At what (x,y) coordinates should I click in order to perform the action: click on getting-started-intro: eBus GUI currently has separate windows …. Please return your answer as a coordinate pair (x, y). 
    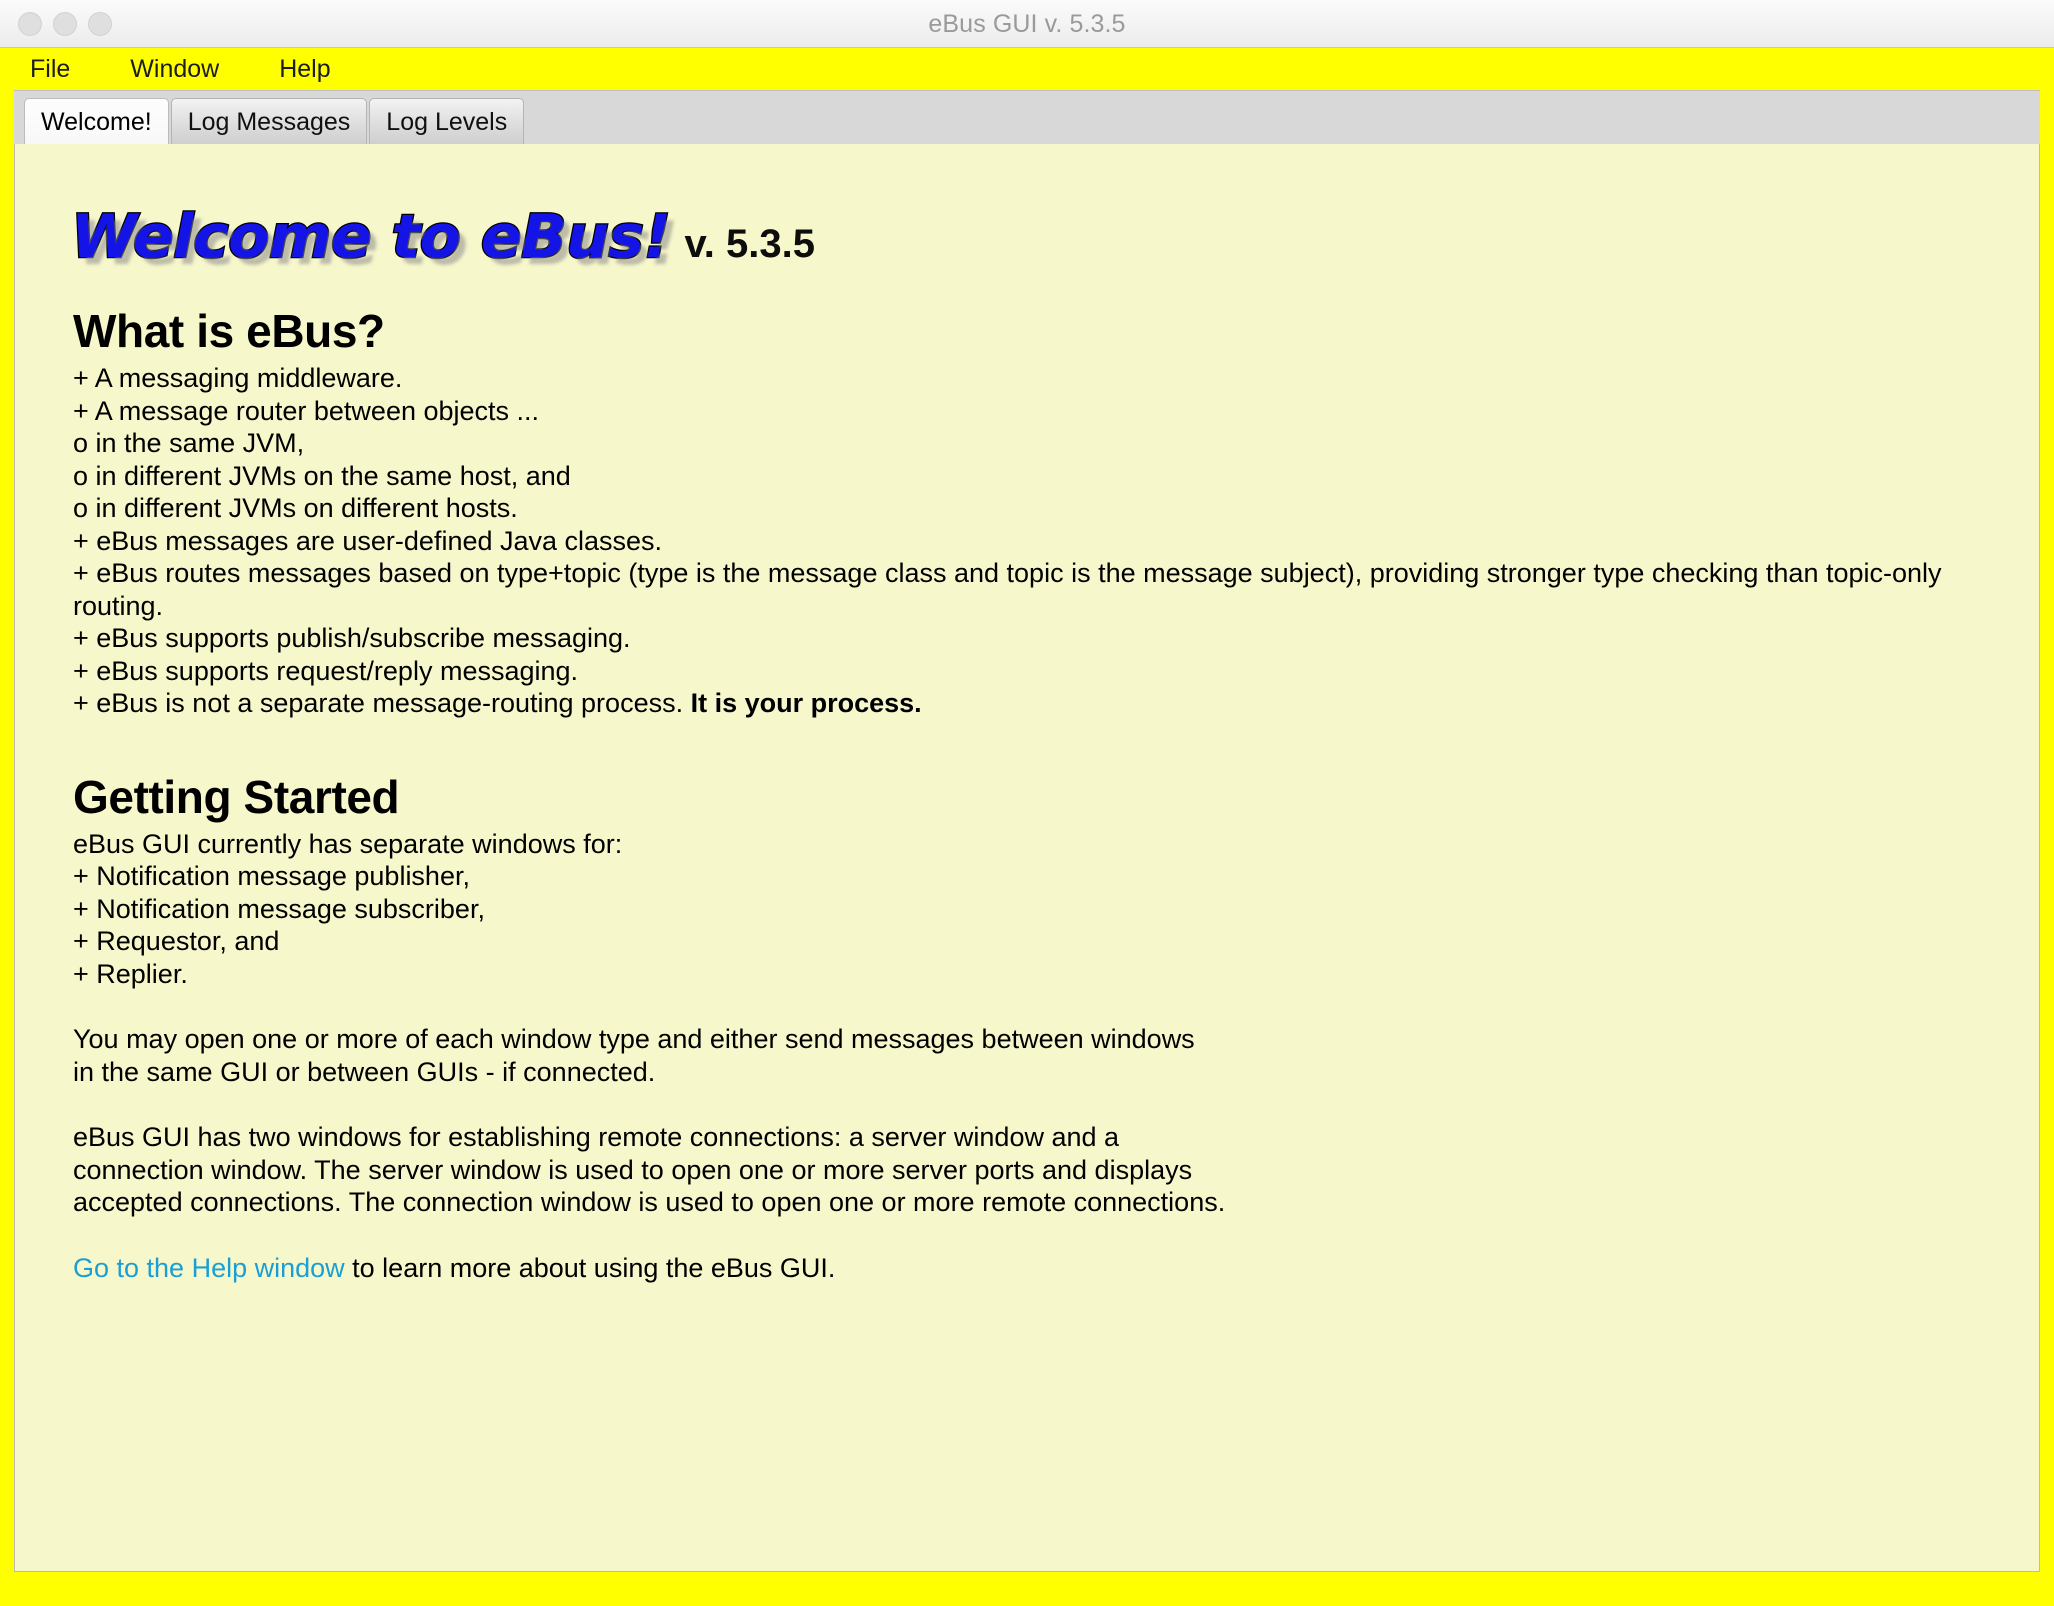
    Looking at the image, I should click on (348, 843).